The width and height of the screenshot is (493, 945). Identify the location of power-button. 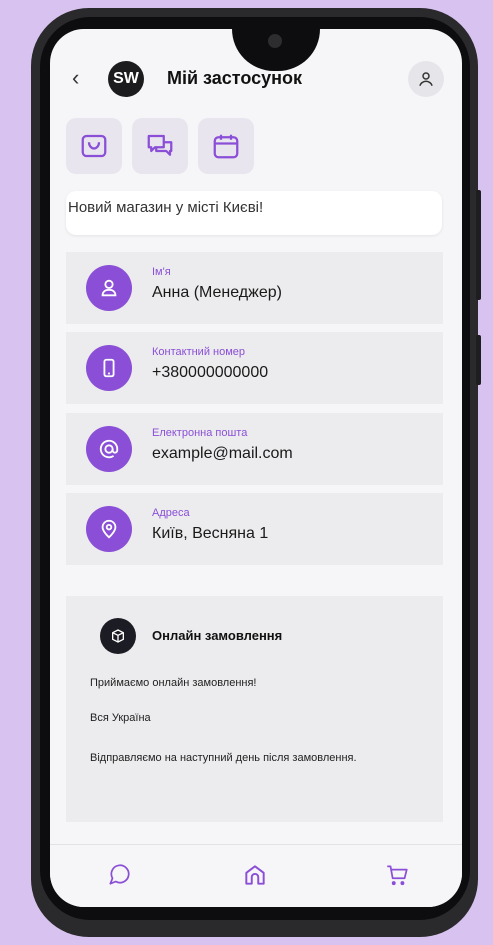
(478, 245).